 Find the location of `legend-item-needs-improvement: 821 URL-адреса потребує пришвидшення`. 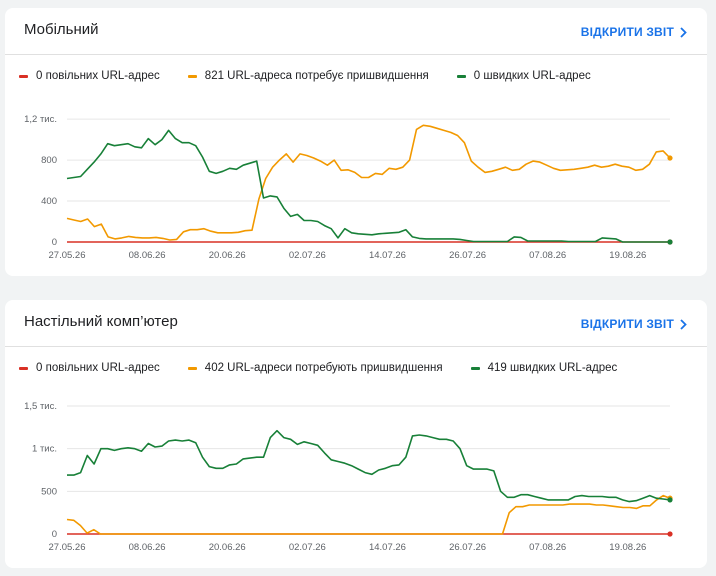

legend-item-needs-improvement: 821 URL-адреса потребує пришвидшення is located at coordinates (308, 76).